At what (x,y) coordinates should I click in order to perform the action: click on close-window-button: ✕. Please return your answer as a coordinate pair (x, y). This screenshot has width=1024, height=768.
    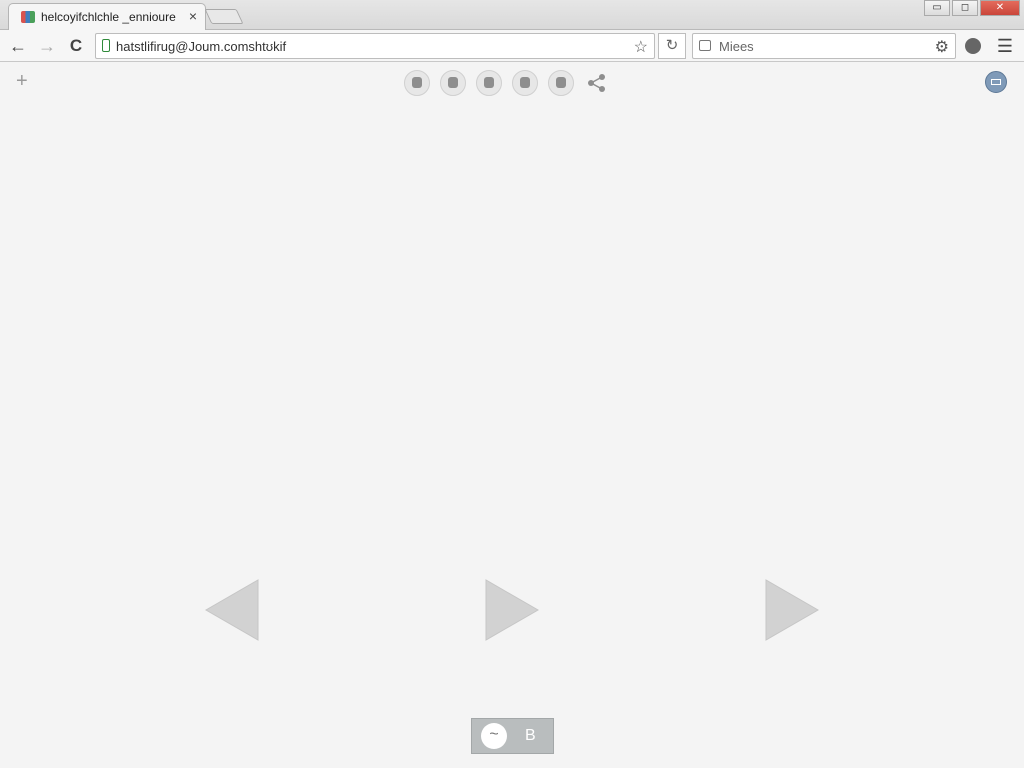
    Looking at the image, I should click on (1000, 8).